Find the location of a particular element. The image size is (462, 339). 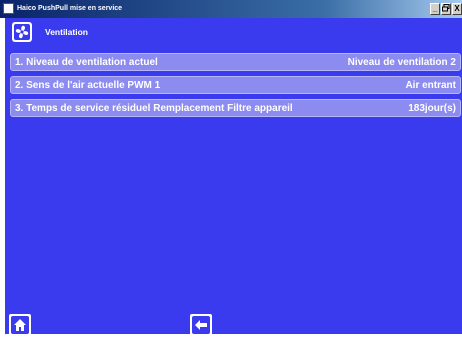

home-icon is located at coordinates (20, 325).